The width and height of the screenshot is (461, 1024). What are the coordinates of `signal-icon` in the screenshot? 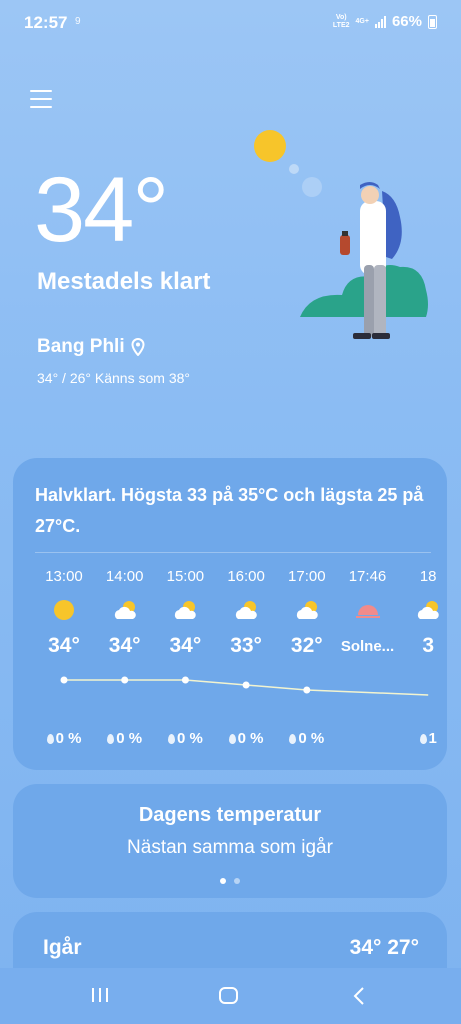 It's located at (380, 21).